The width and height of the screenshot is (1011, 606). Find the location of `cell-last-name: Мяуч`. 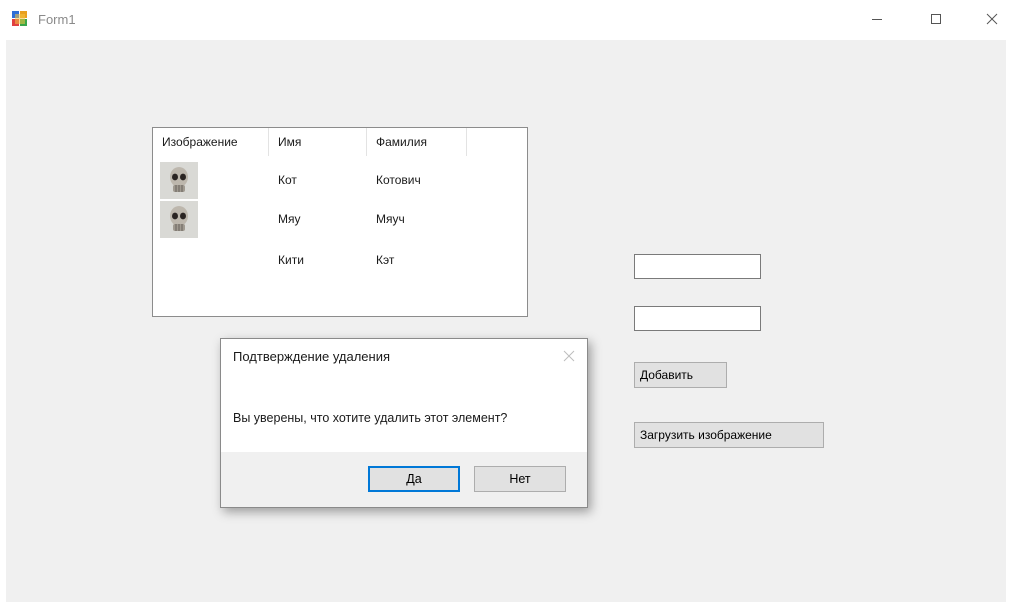

cell-last-name: Мяуч is located at coordinates (390, 219).